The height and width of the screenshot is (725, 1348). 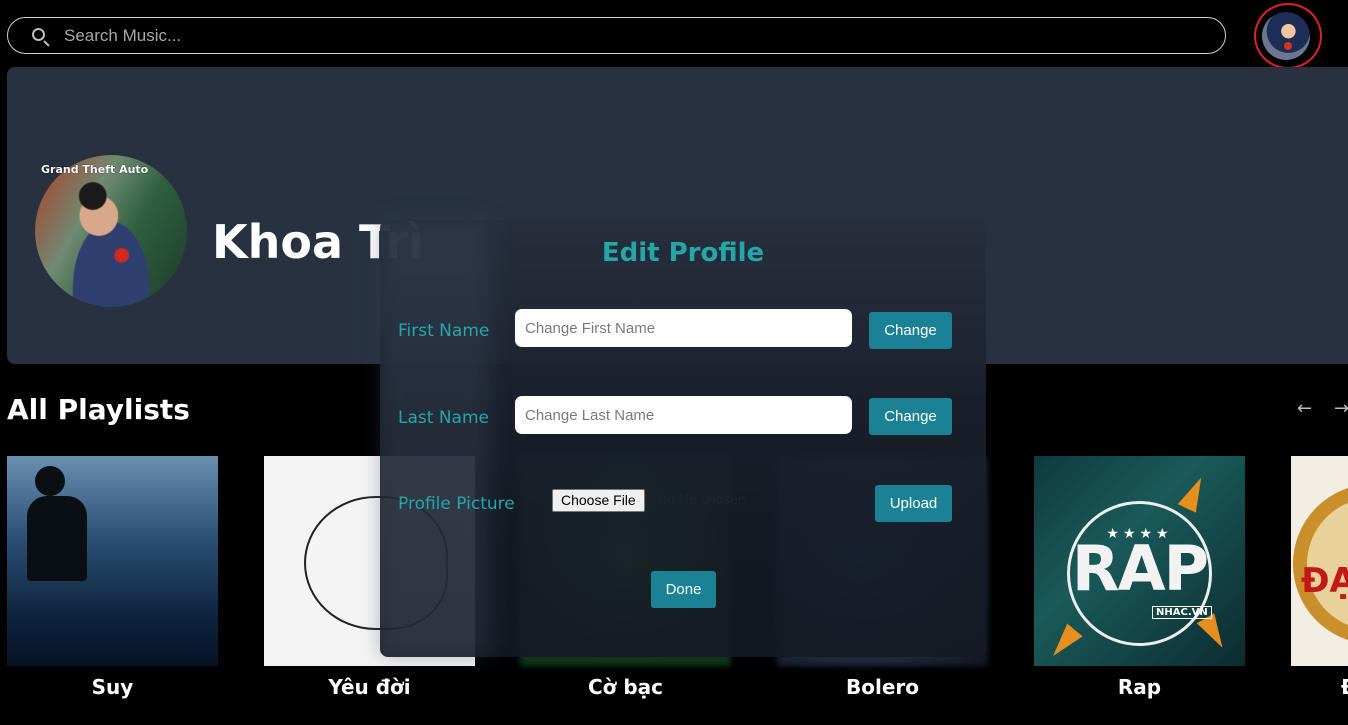 I want to click on change-last-name-button: Change, so click(x=910, y=416).